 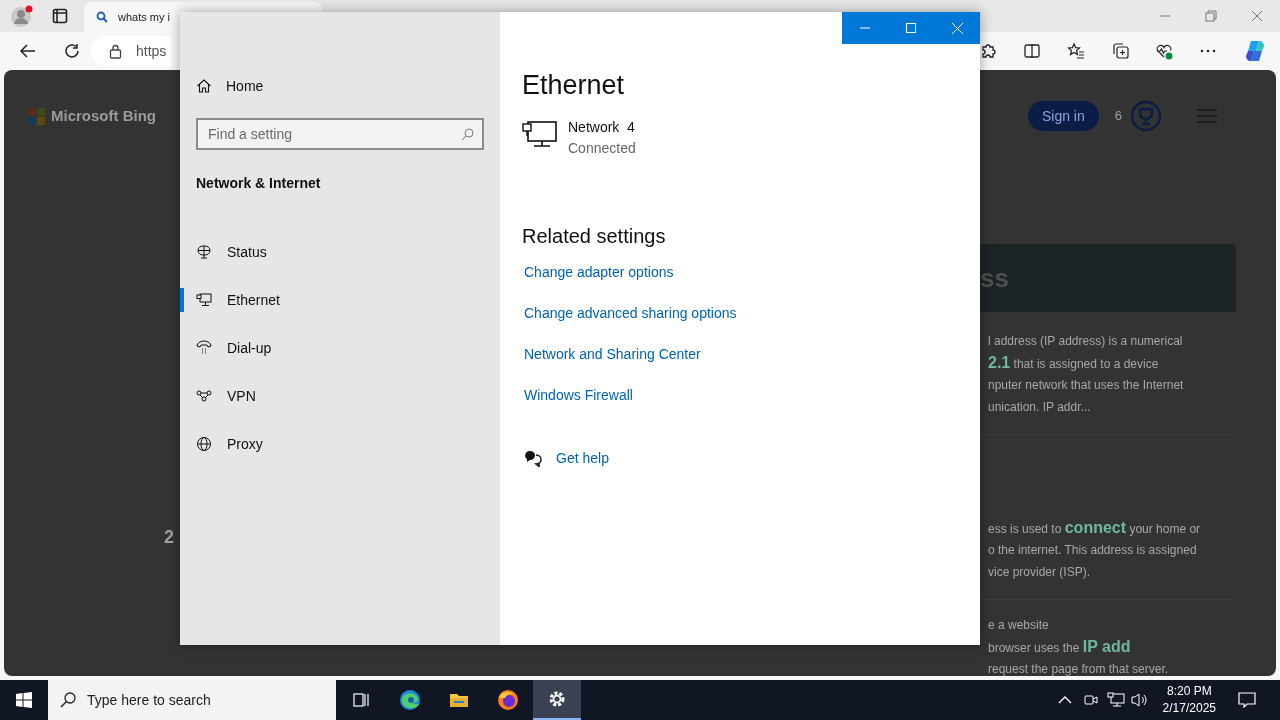 What do you see at coordinates (144, 17) in the screenshot?
I see `tab-title: whats my i` at bounding box center [144, 17].